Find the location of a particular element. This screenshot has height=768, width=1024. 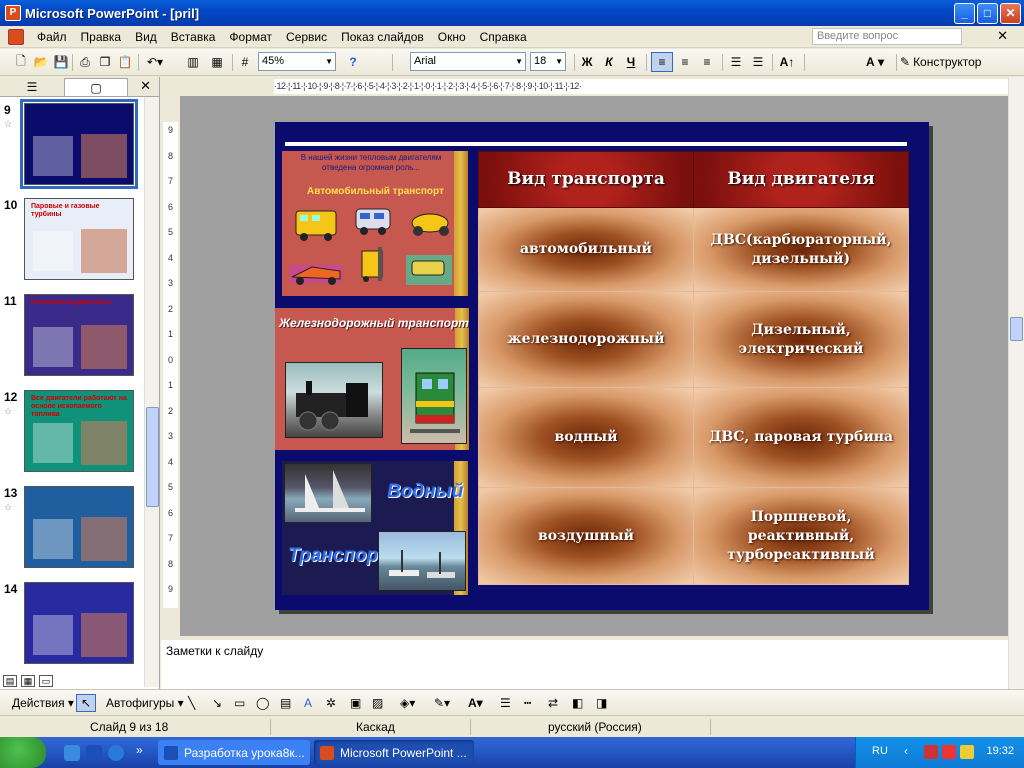

insert-chart-icon: ▥ is located at coordinates (193, 62).